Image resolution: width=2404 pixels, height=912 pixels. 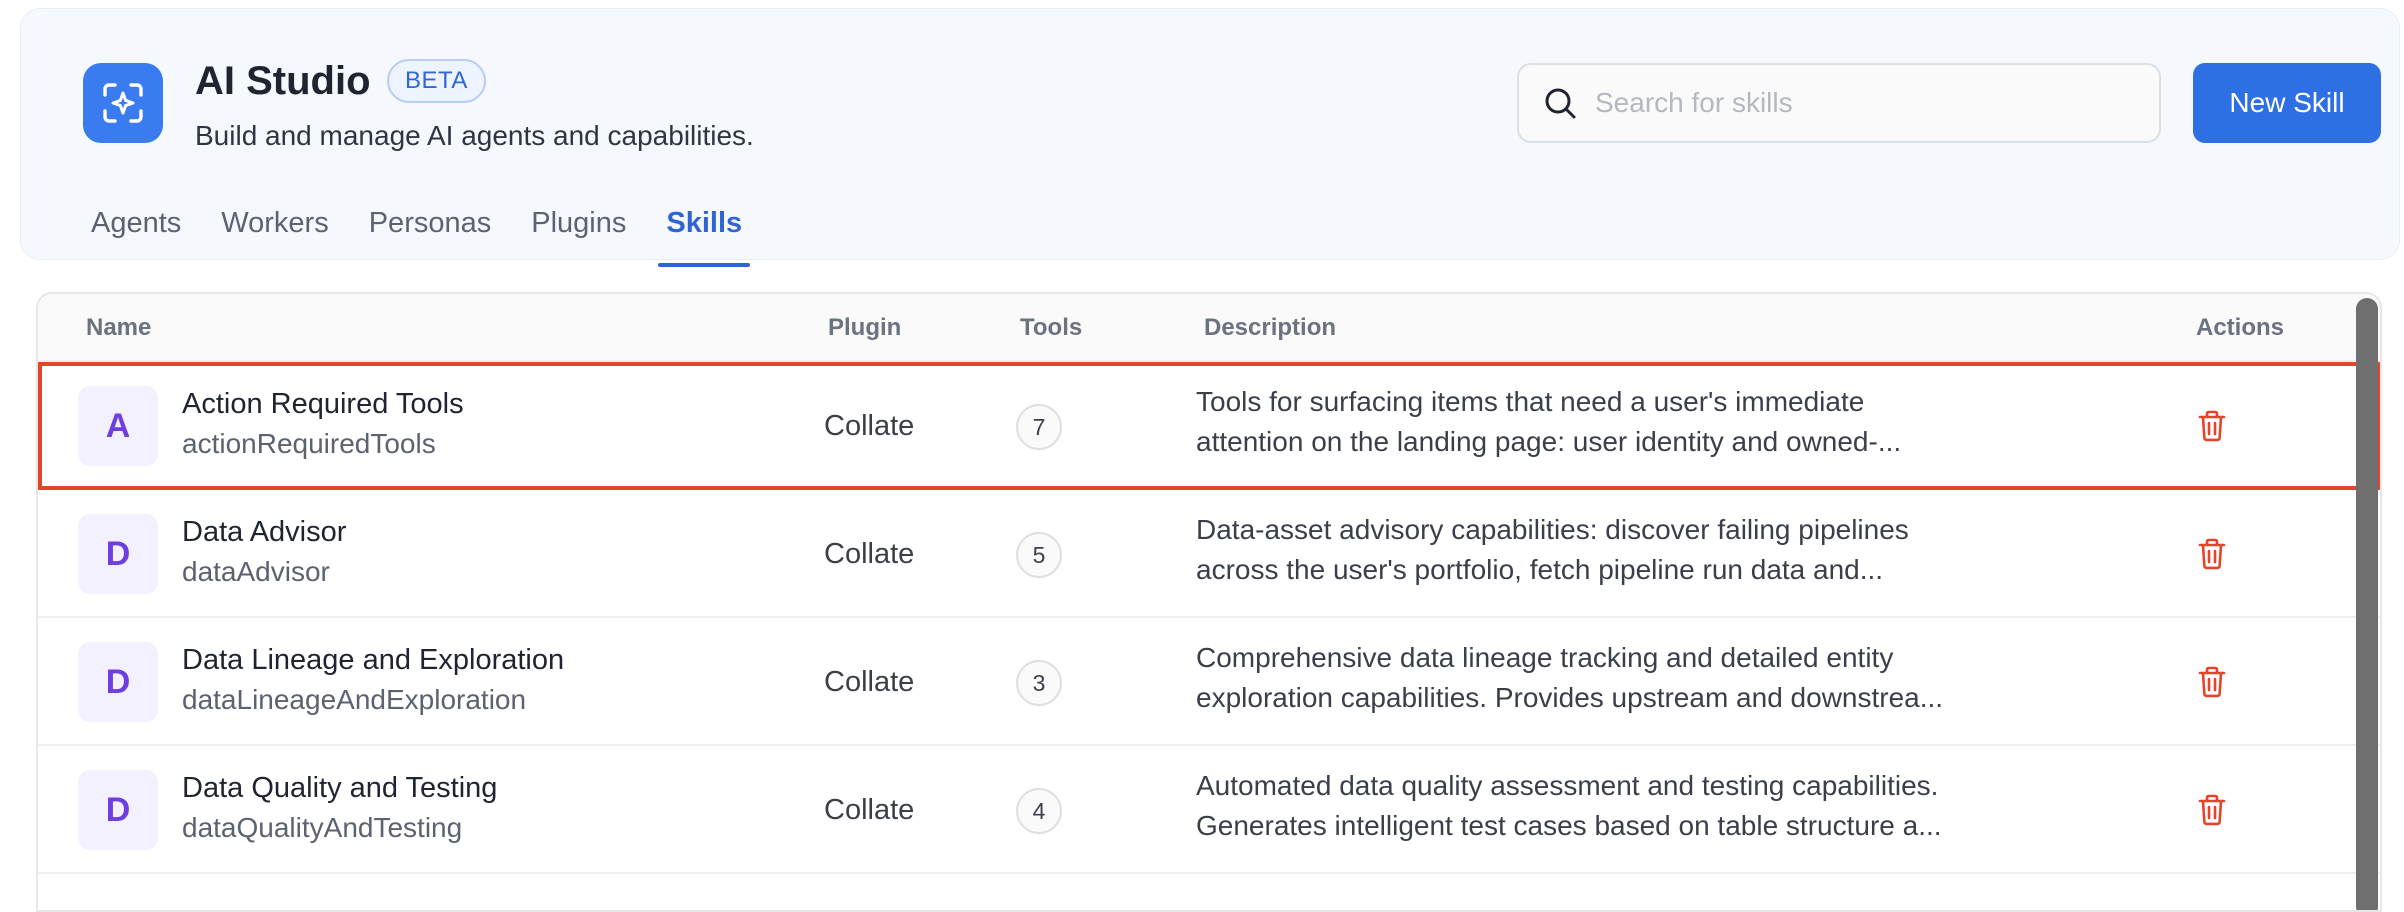 What do you see at coordinates (864, 328) in the screenshot?
I see `column-header-plugin: Plugin` at bounding box center [864, 328].